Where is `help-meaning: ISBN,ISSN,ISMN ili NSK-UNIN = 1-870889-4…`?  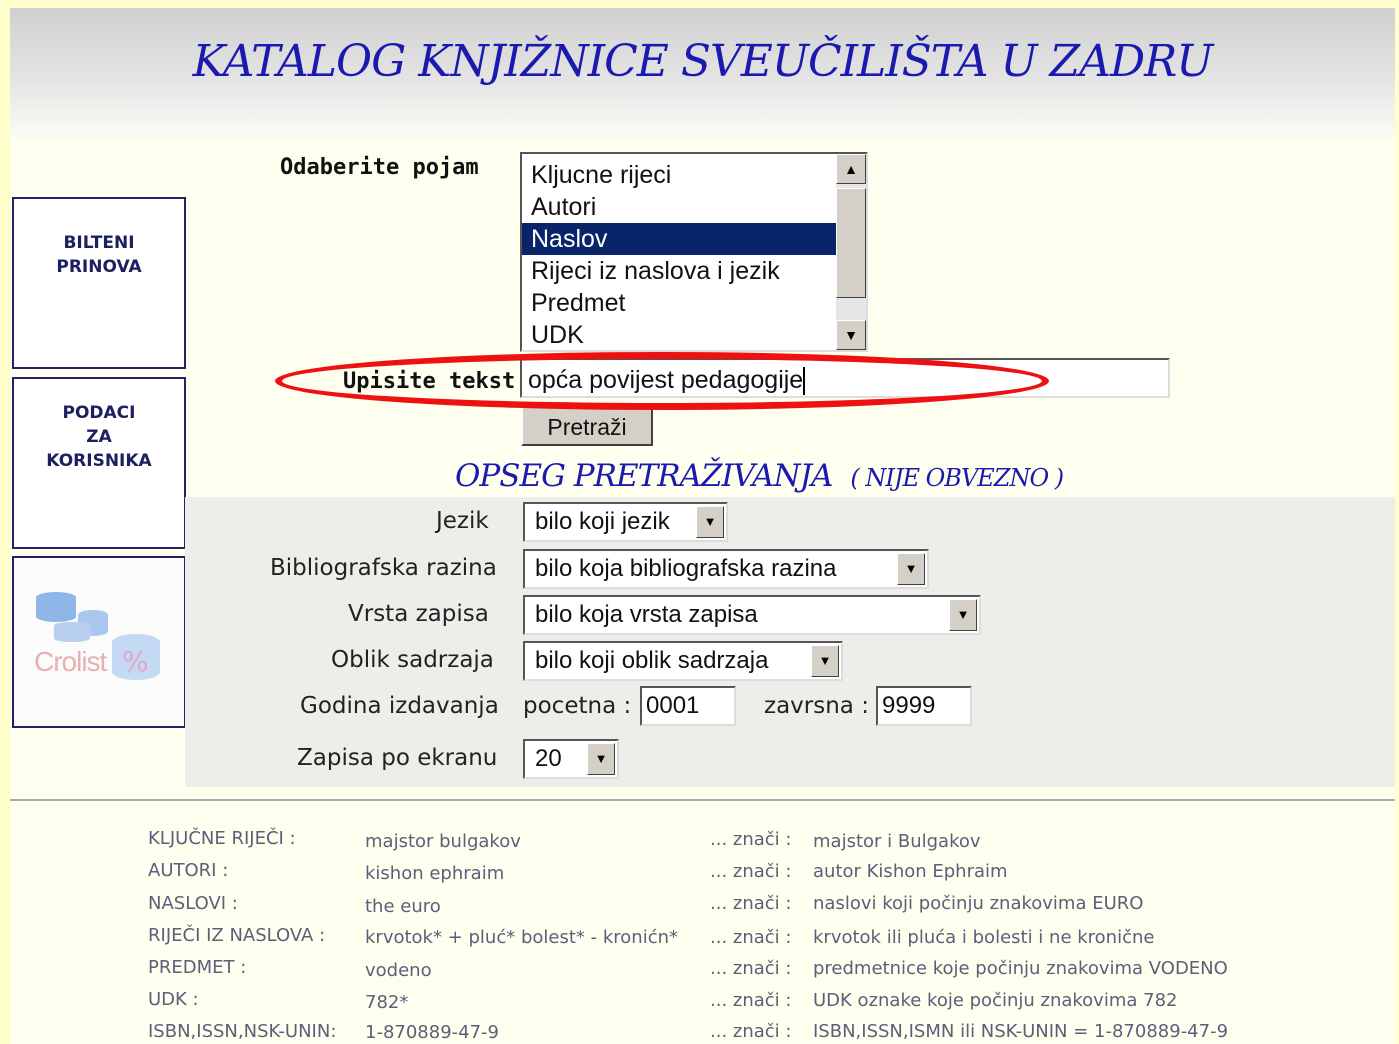 help-meaning: ISBN,ISSN,ISMN ili NSK-UNIN = 1-870889-4… is located at coordinates (1021, 1031).